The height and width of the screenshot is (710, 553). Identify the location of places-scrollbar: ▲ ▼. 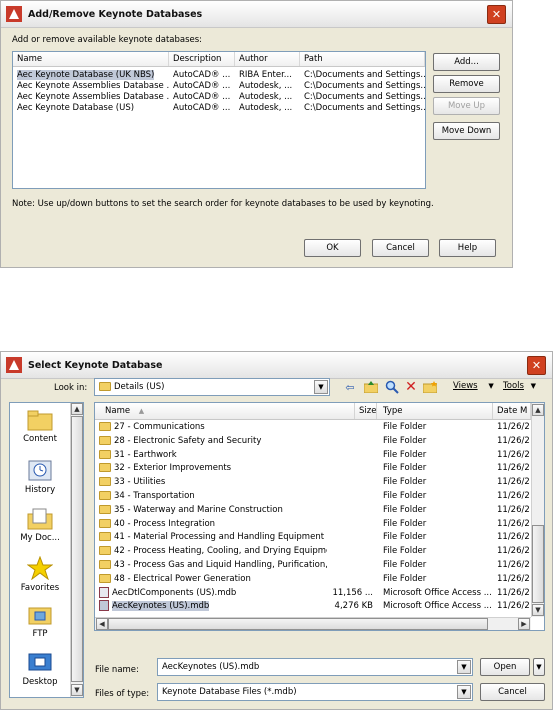
(76, 550).